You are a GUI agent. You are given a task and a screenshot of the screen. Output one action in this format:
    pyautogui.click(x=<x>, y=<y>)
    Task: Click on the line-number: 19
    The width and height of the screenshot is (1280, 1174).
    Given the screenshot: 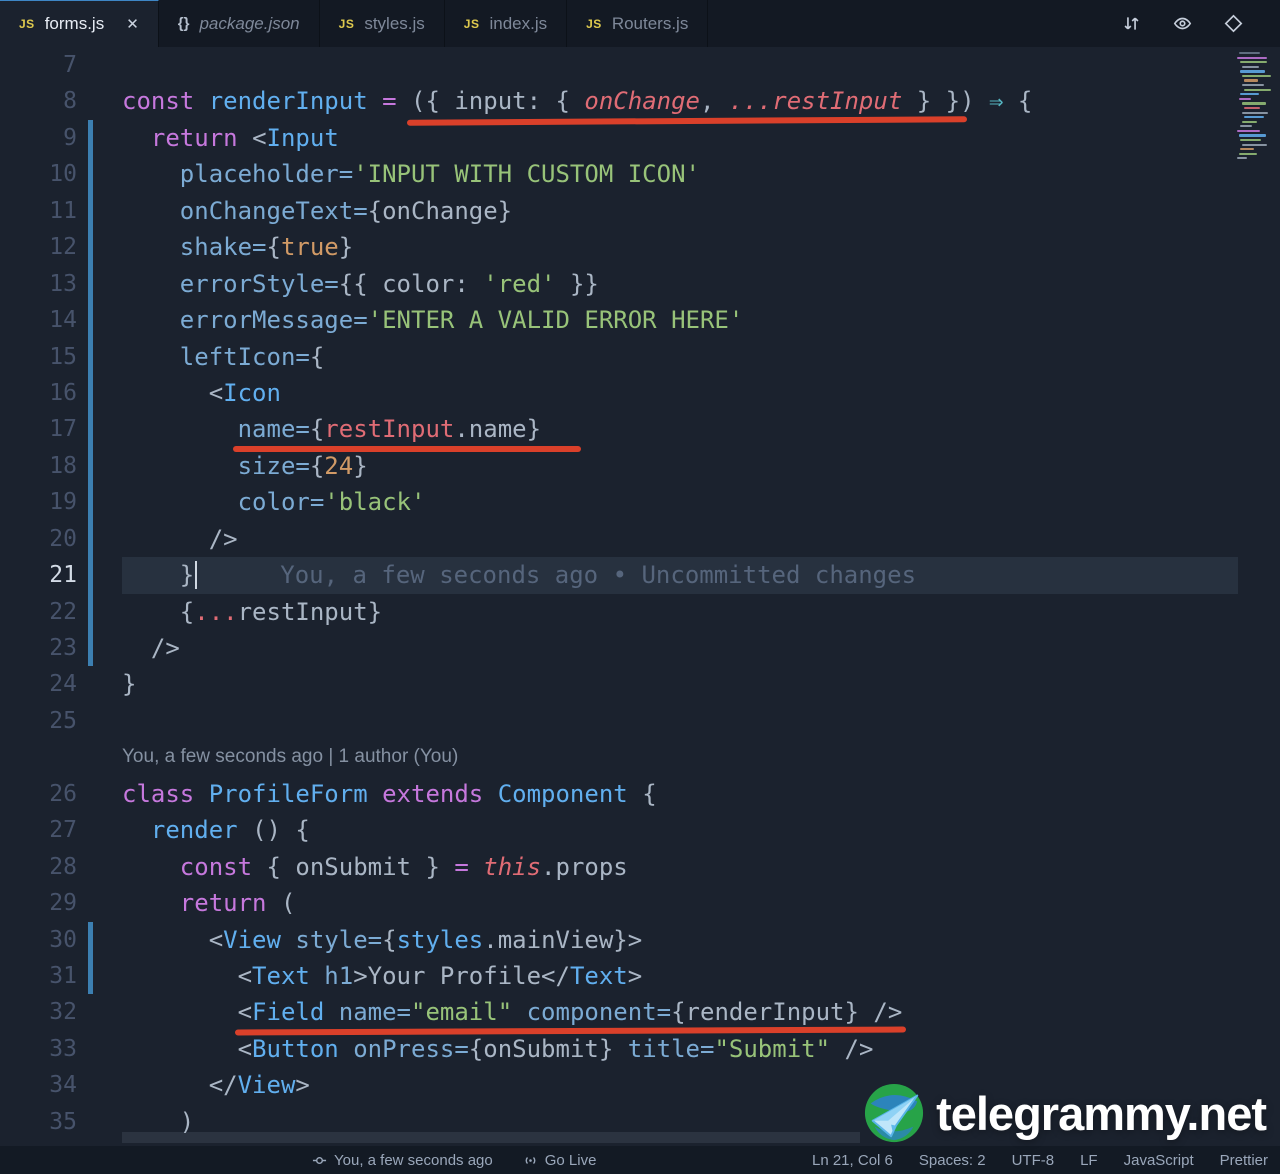 What is the action you would take?
    pyautogui.click(x=38, y=502)
    